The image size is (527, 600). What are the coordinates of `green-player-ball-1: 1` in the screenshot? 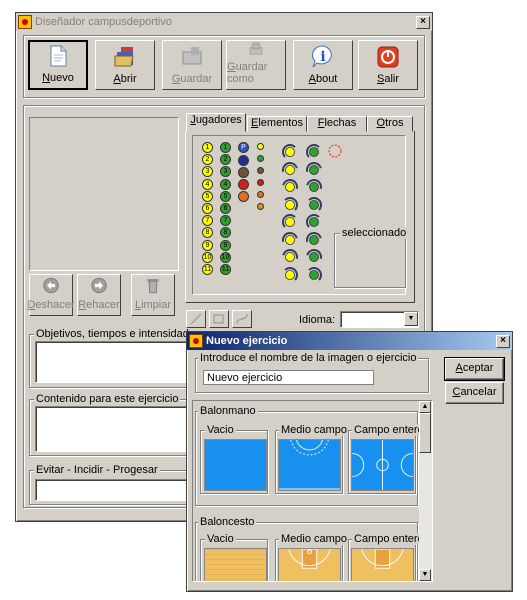 It's located at (225, 147).